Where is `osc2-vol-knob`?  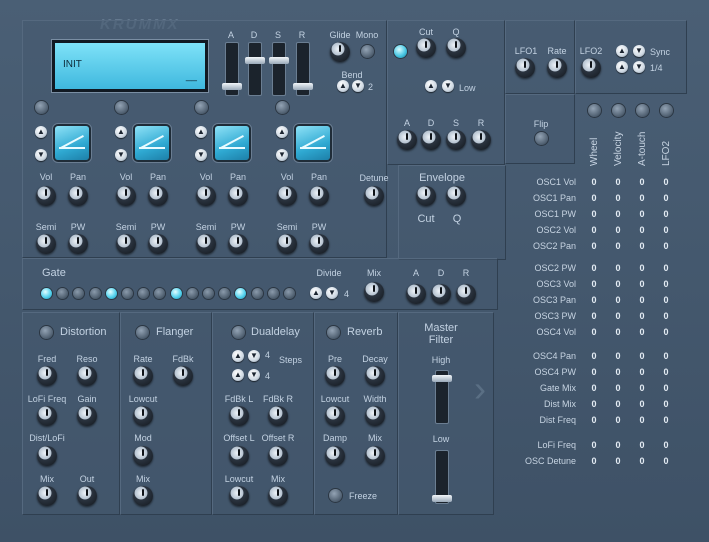 osc2-vol-knob is located at coordinates (126, 196).